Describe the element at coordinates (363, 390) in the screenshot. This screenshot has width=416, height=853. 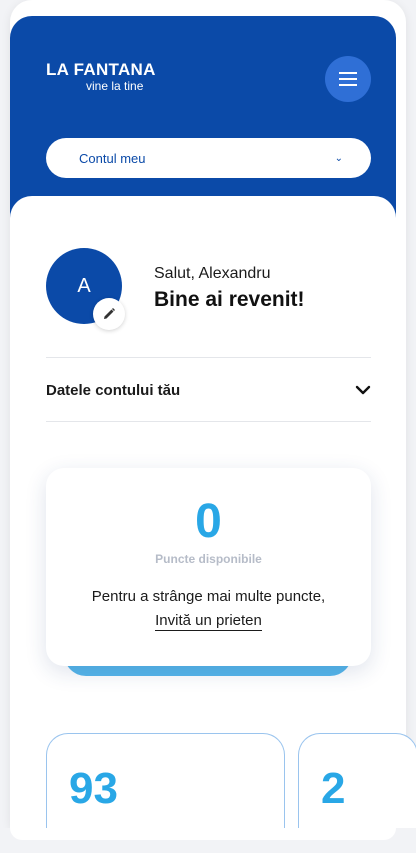
I see `chevron-down-icon` at that location.